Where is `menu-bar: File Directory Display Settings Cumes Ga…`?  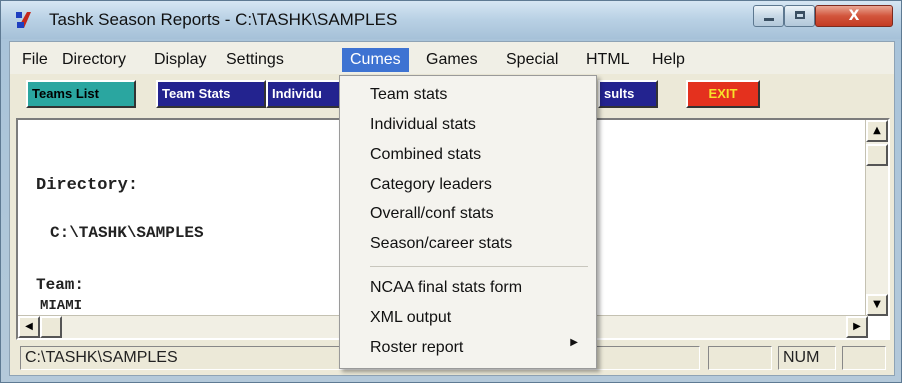 menu-bar: File Directory Display Settings Cumes Ga… is located at coordinates (452, 58).